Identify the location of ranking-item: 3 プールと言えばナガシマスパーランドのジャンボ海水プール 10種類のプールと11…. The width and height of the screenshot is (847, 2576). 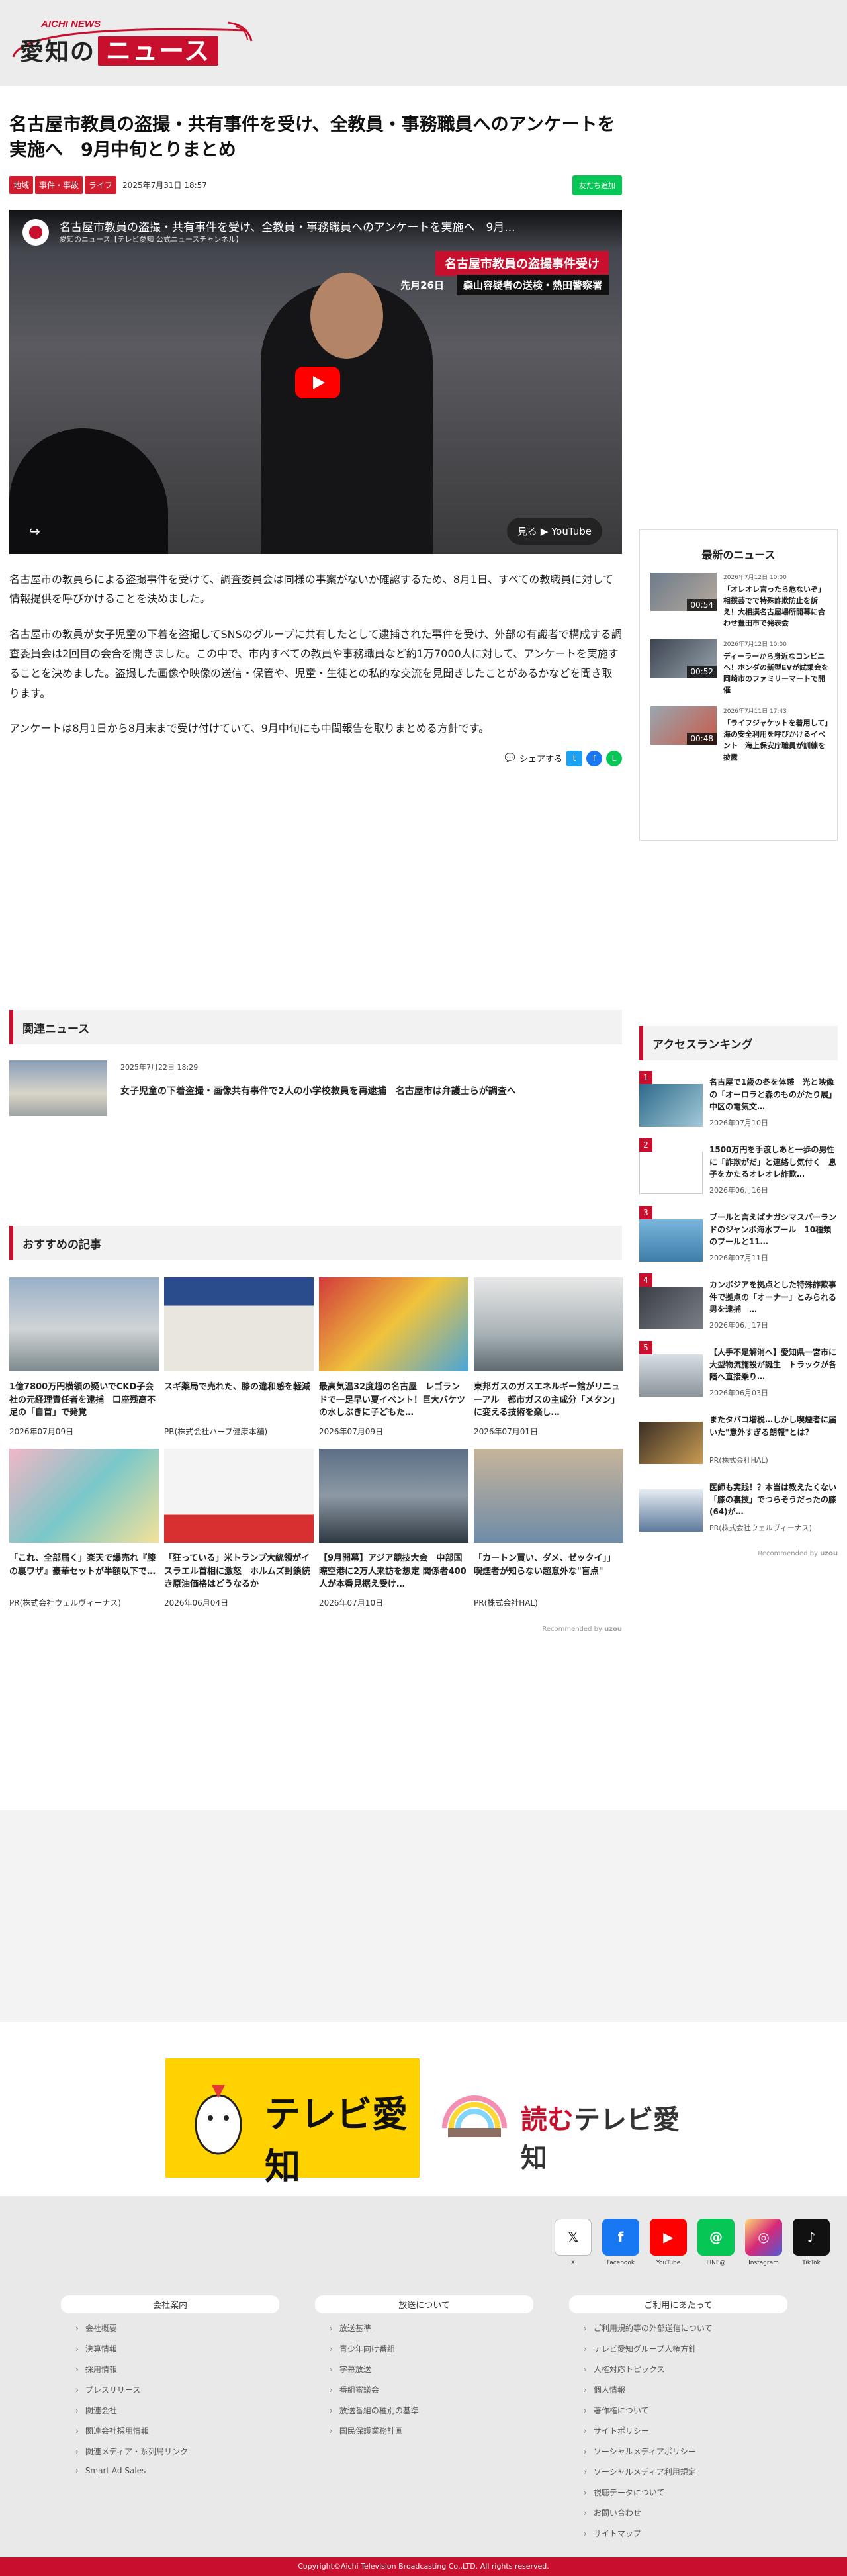
(738, 1234).